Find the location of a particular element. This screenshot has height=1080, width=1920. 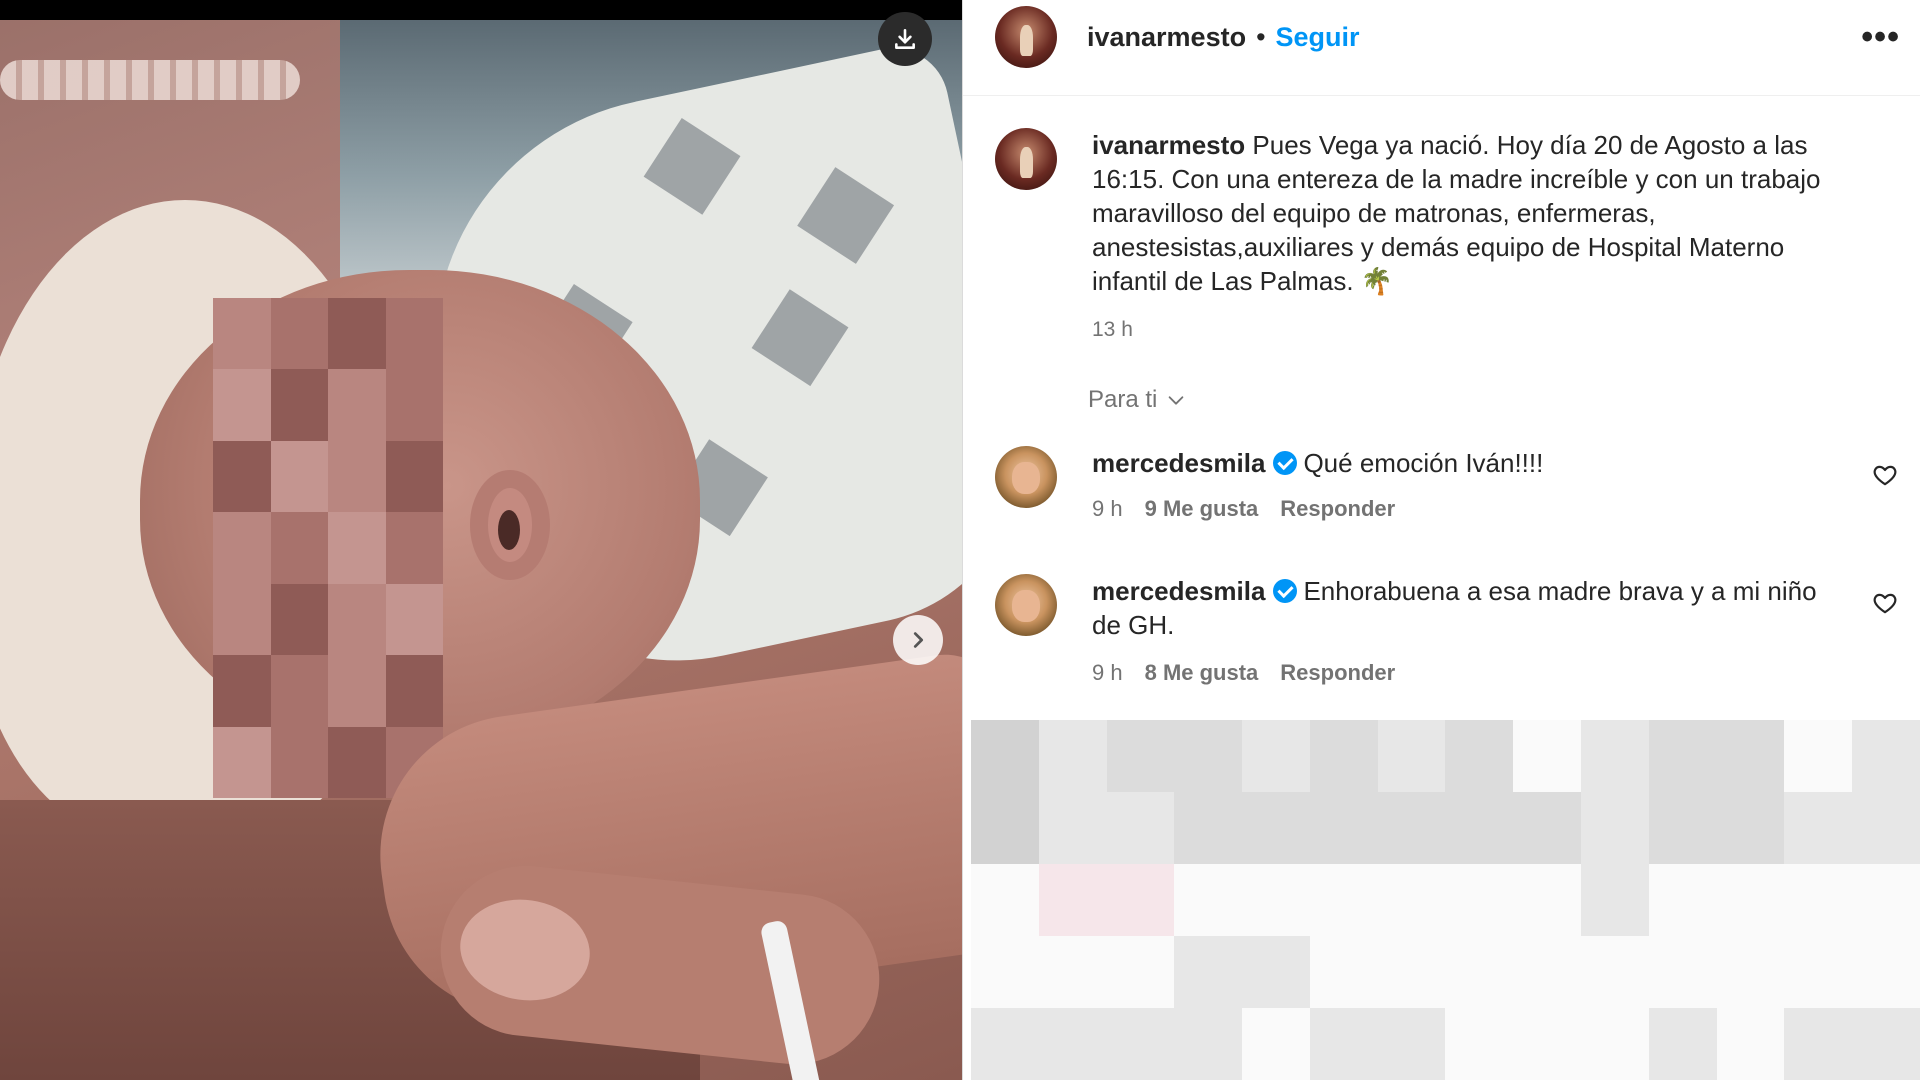

baby-mouth is located at coordinates (510, 525).